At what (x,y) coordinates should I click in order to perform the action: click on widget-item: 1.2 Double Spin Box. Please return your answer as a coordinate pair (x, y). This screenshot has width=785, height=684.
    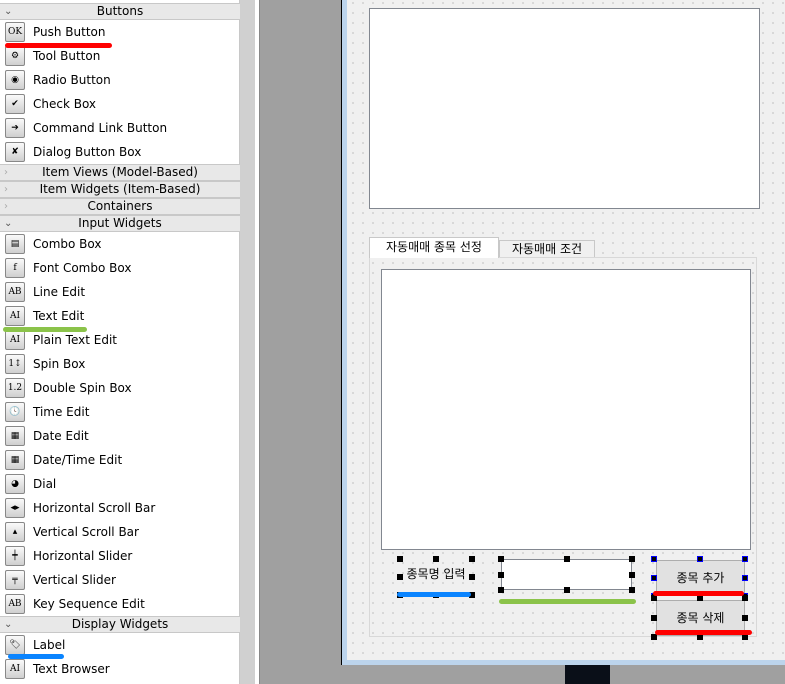
    Looking at the image, I should click on (120, 388).